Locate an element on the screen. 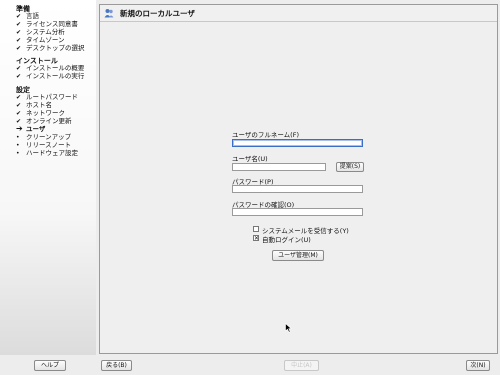  step-hostname: ✔ ホスト名 is located at coordinates (34, 105).